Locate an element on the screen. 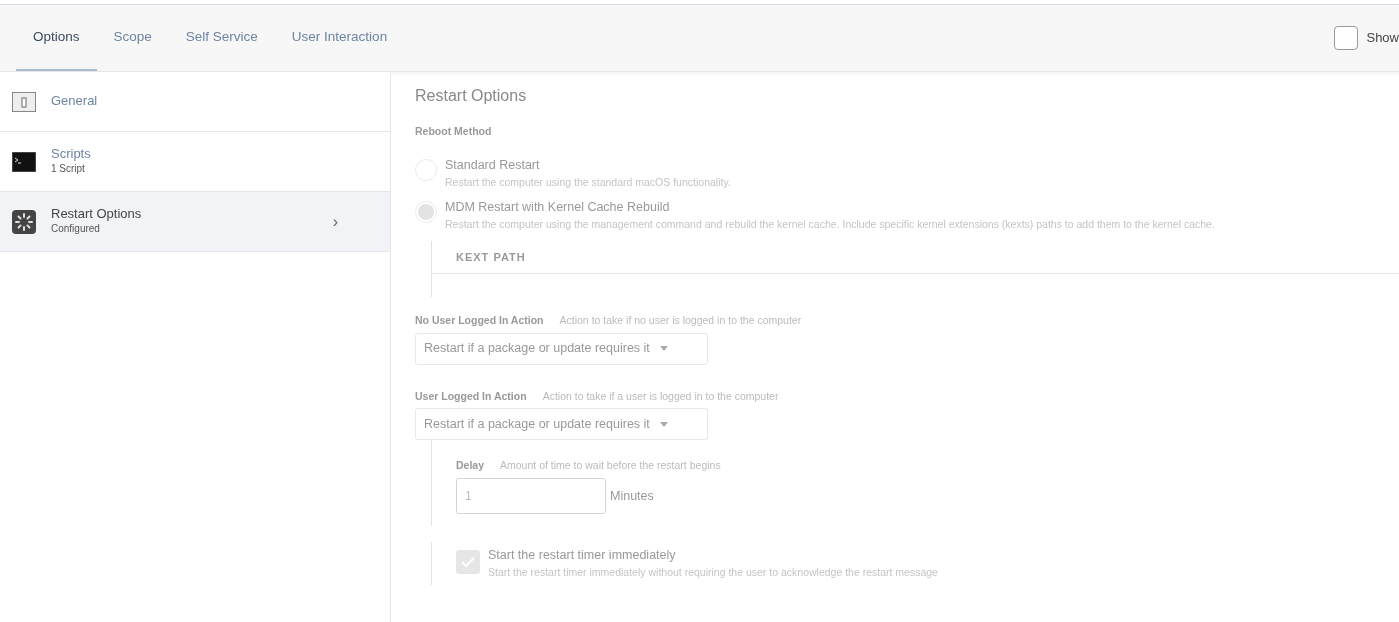 This screenshot has width=1399, height=622. switch-icon is located at coordinates (24, 101).